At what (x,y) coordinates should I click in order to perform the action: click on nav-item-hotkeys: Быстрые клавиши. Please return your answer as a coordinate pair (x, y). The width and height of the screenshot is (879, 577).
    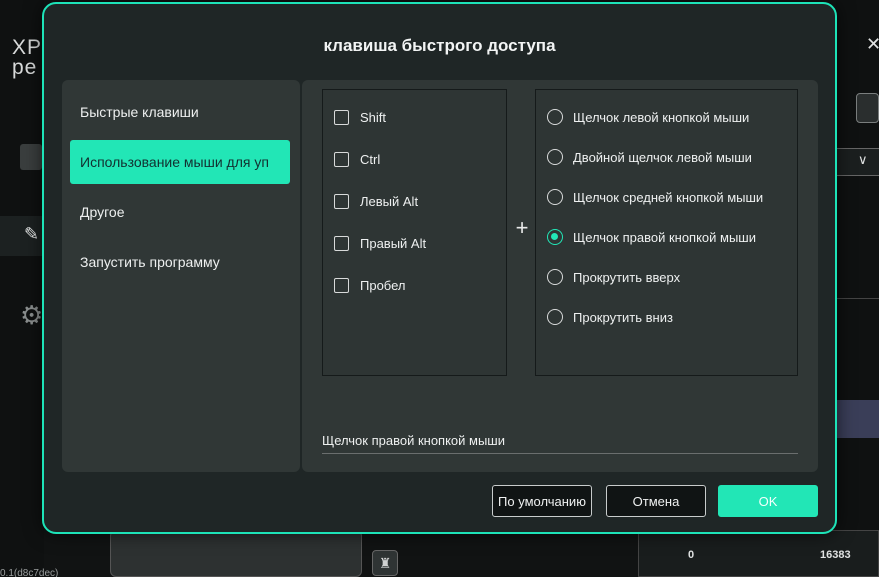
    Looking at the image, I should click on (180, 112).